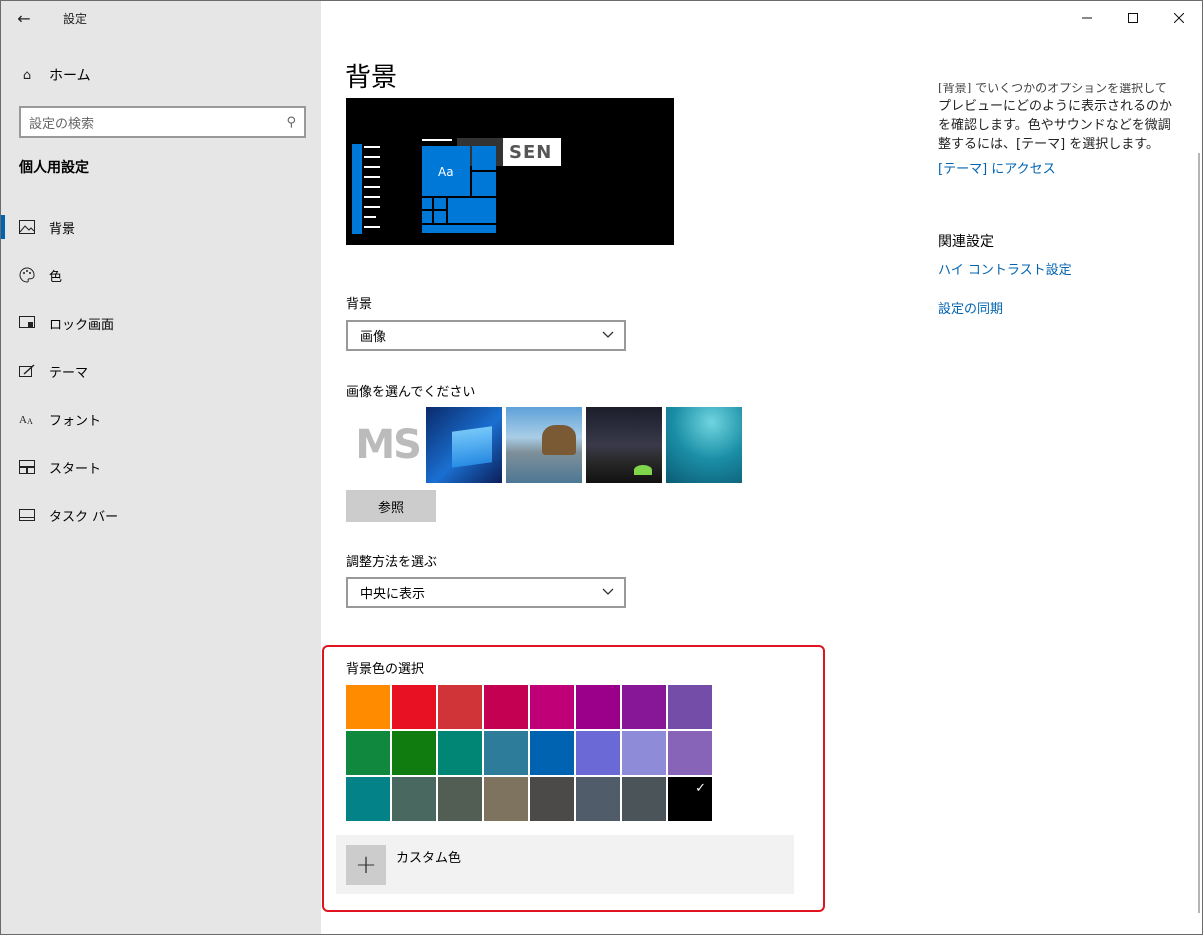 The image size is (1203, 935). What do you see at coordinates (486, 592) in the screenshot?
I see `fit-dropdown: 中央に表示` at bounding box center [486, 592].